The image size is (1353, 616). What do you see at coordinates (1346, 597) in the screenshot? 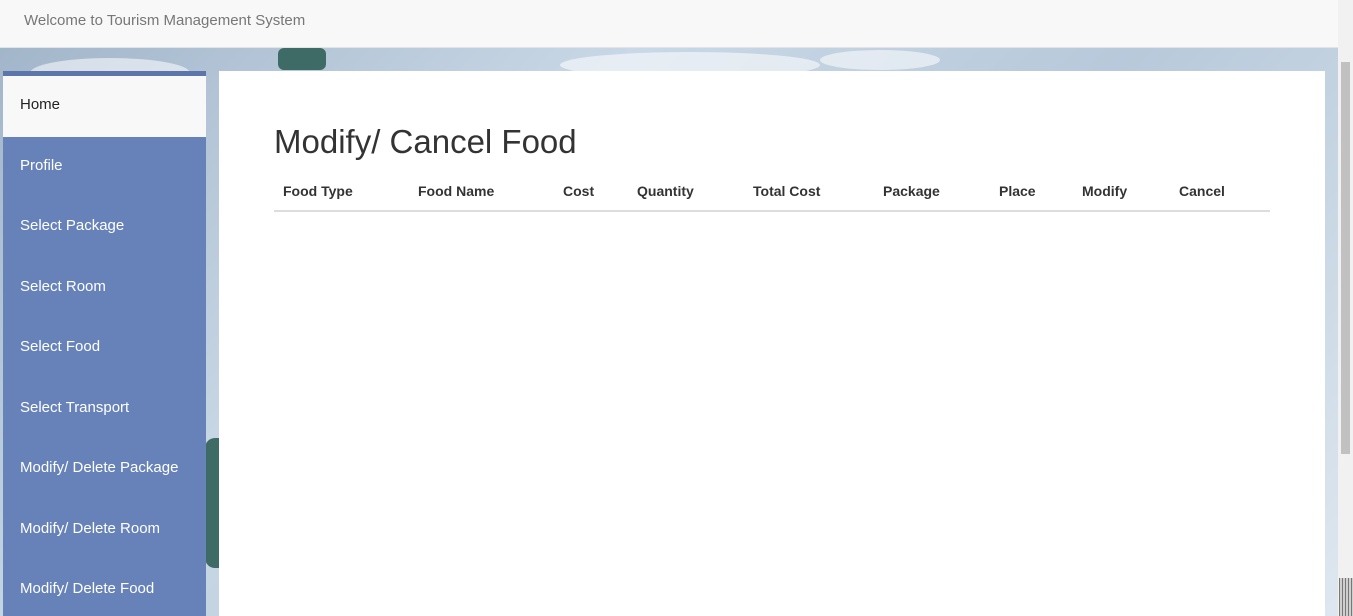
I see `resize-grip-icon` at bounding box center [1346, 597].